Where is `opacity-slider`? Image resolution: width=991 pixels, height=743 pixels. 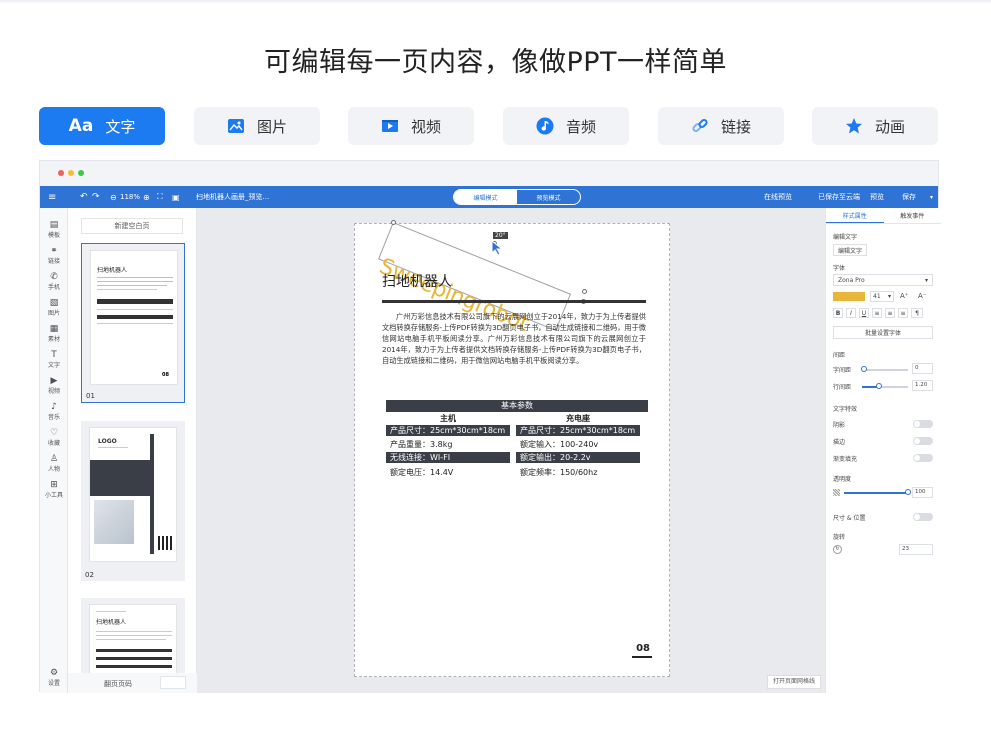 opacity-slider is located at coordinates (876, 493).